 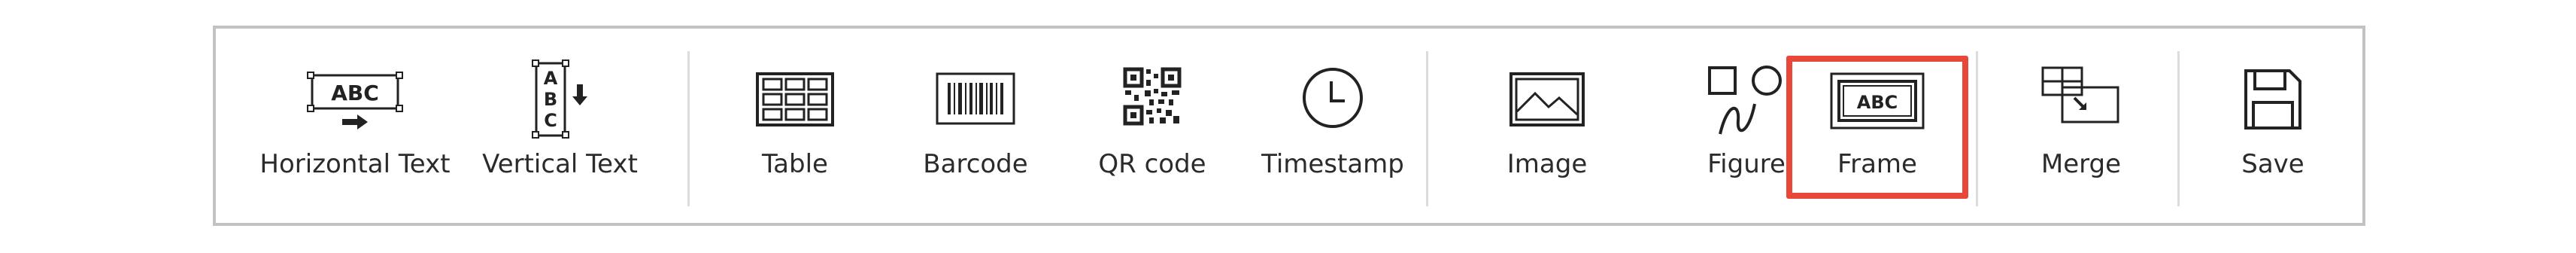 What do you see at coordinates (1152, 96) in the screenshot?
I see `qr-code-icon` at bounding box center [1152, 96].